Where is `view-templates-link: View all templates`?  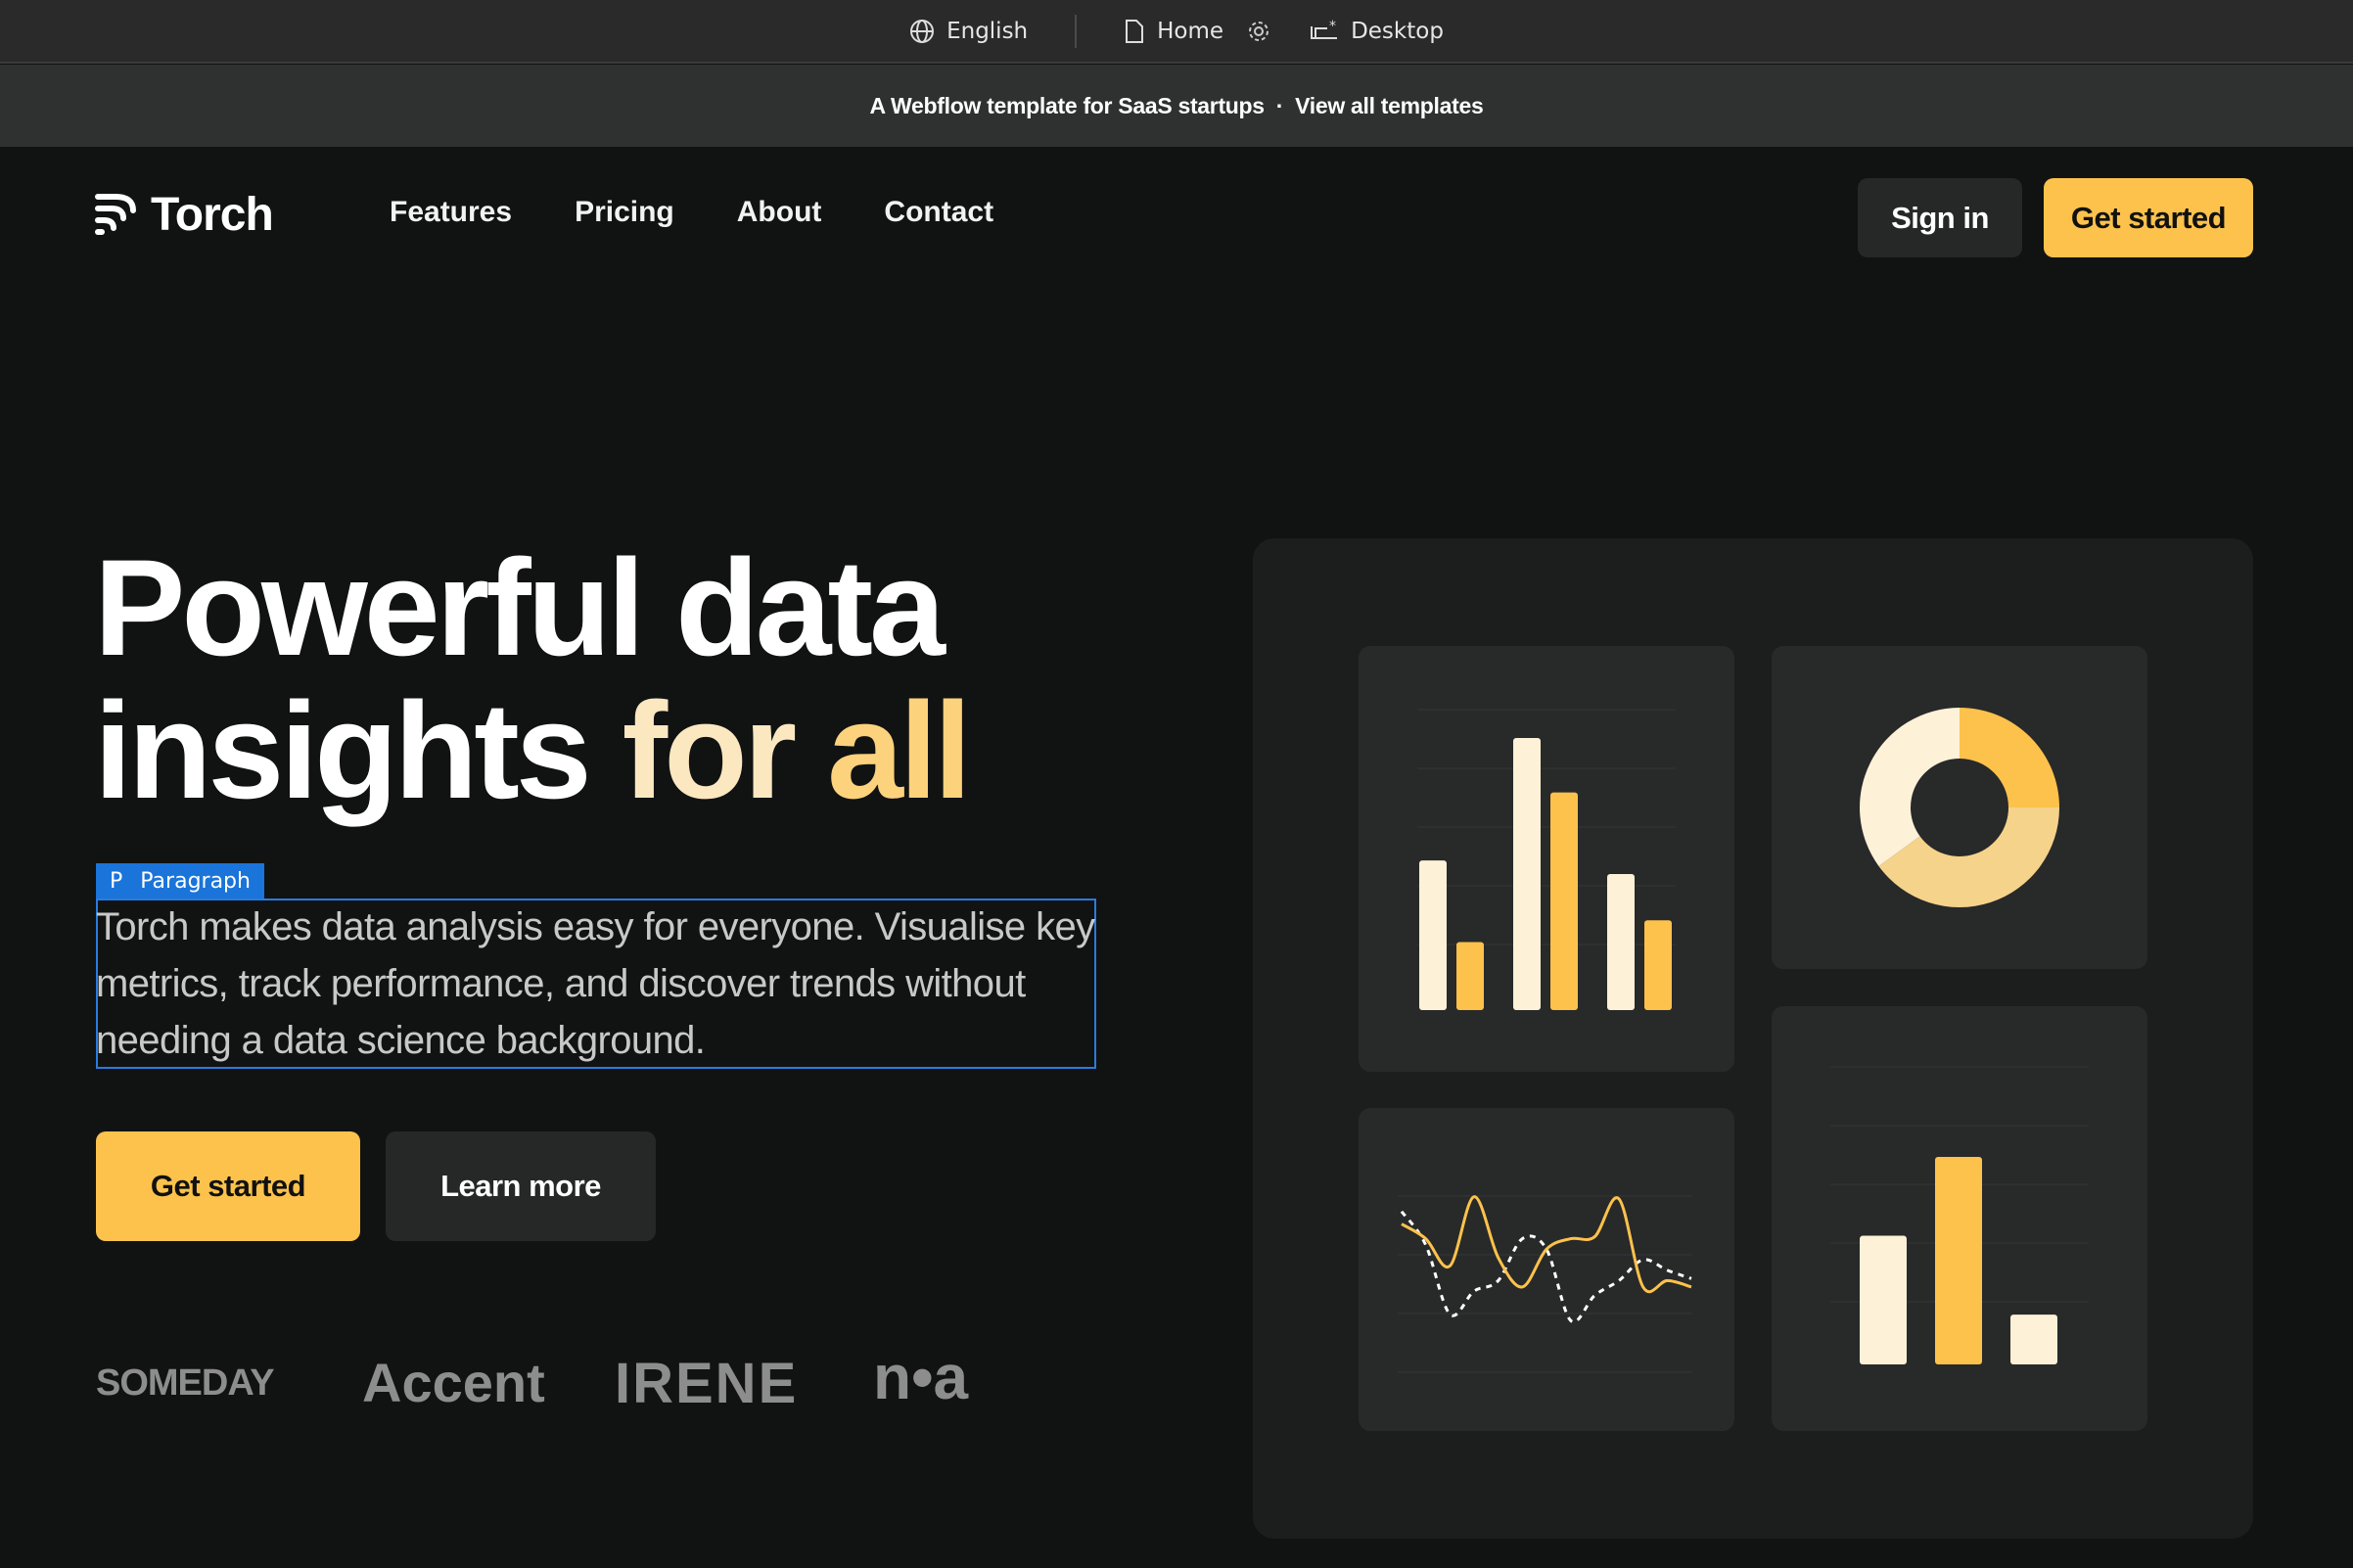
view-templates-link: View all templates is located at coordinates (1389, 106).